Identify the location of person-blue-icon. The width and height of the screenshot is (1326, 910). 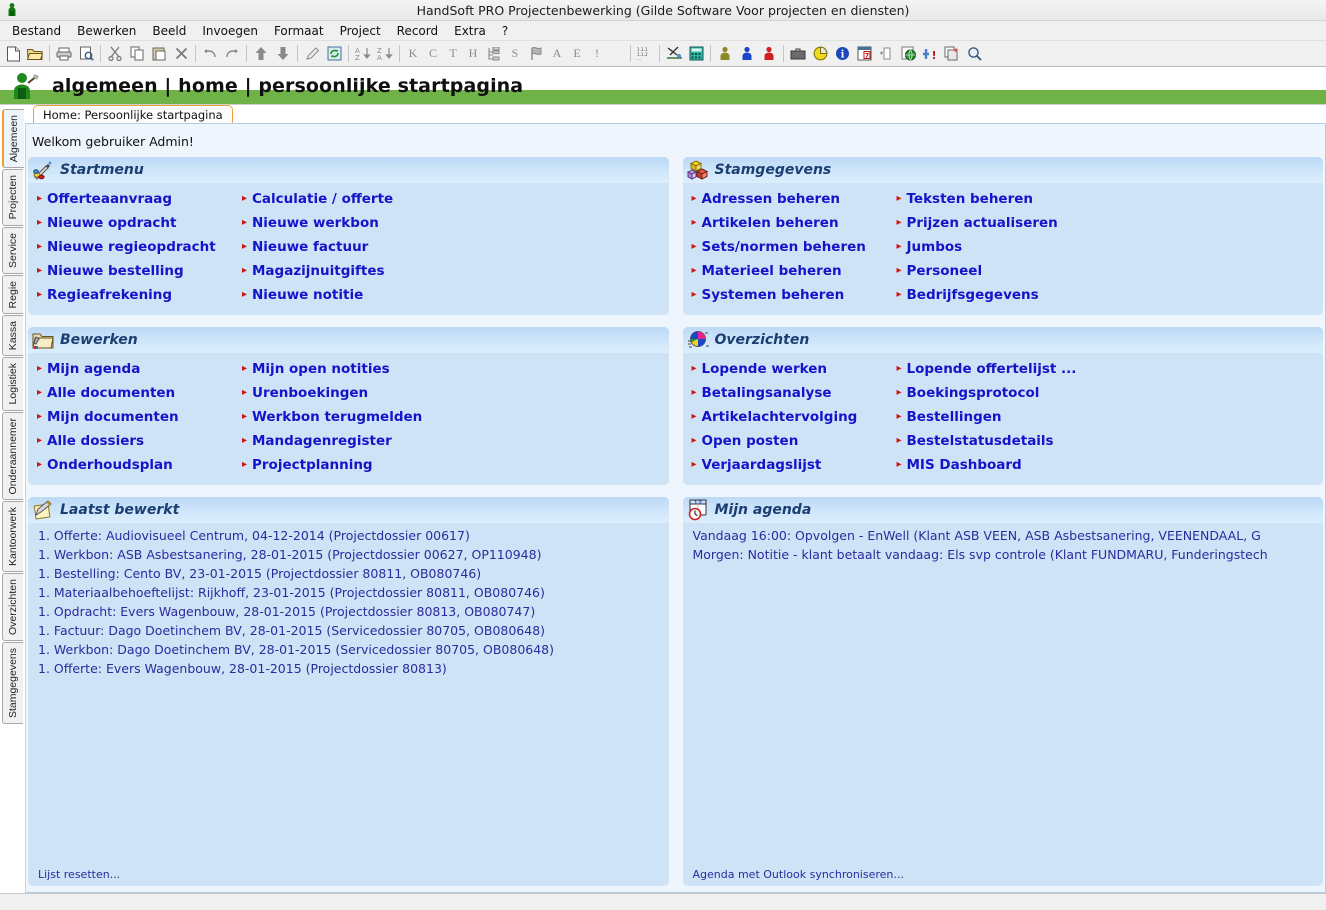
(747, 53).